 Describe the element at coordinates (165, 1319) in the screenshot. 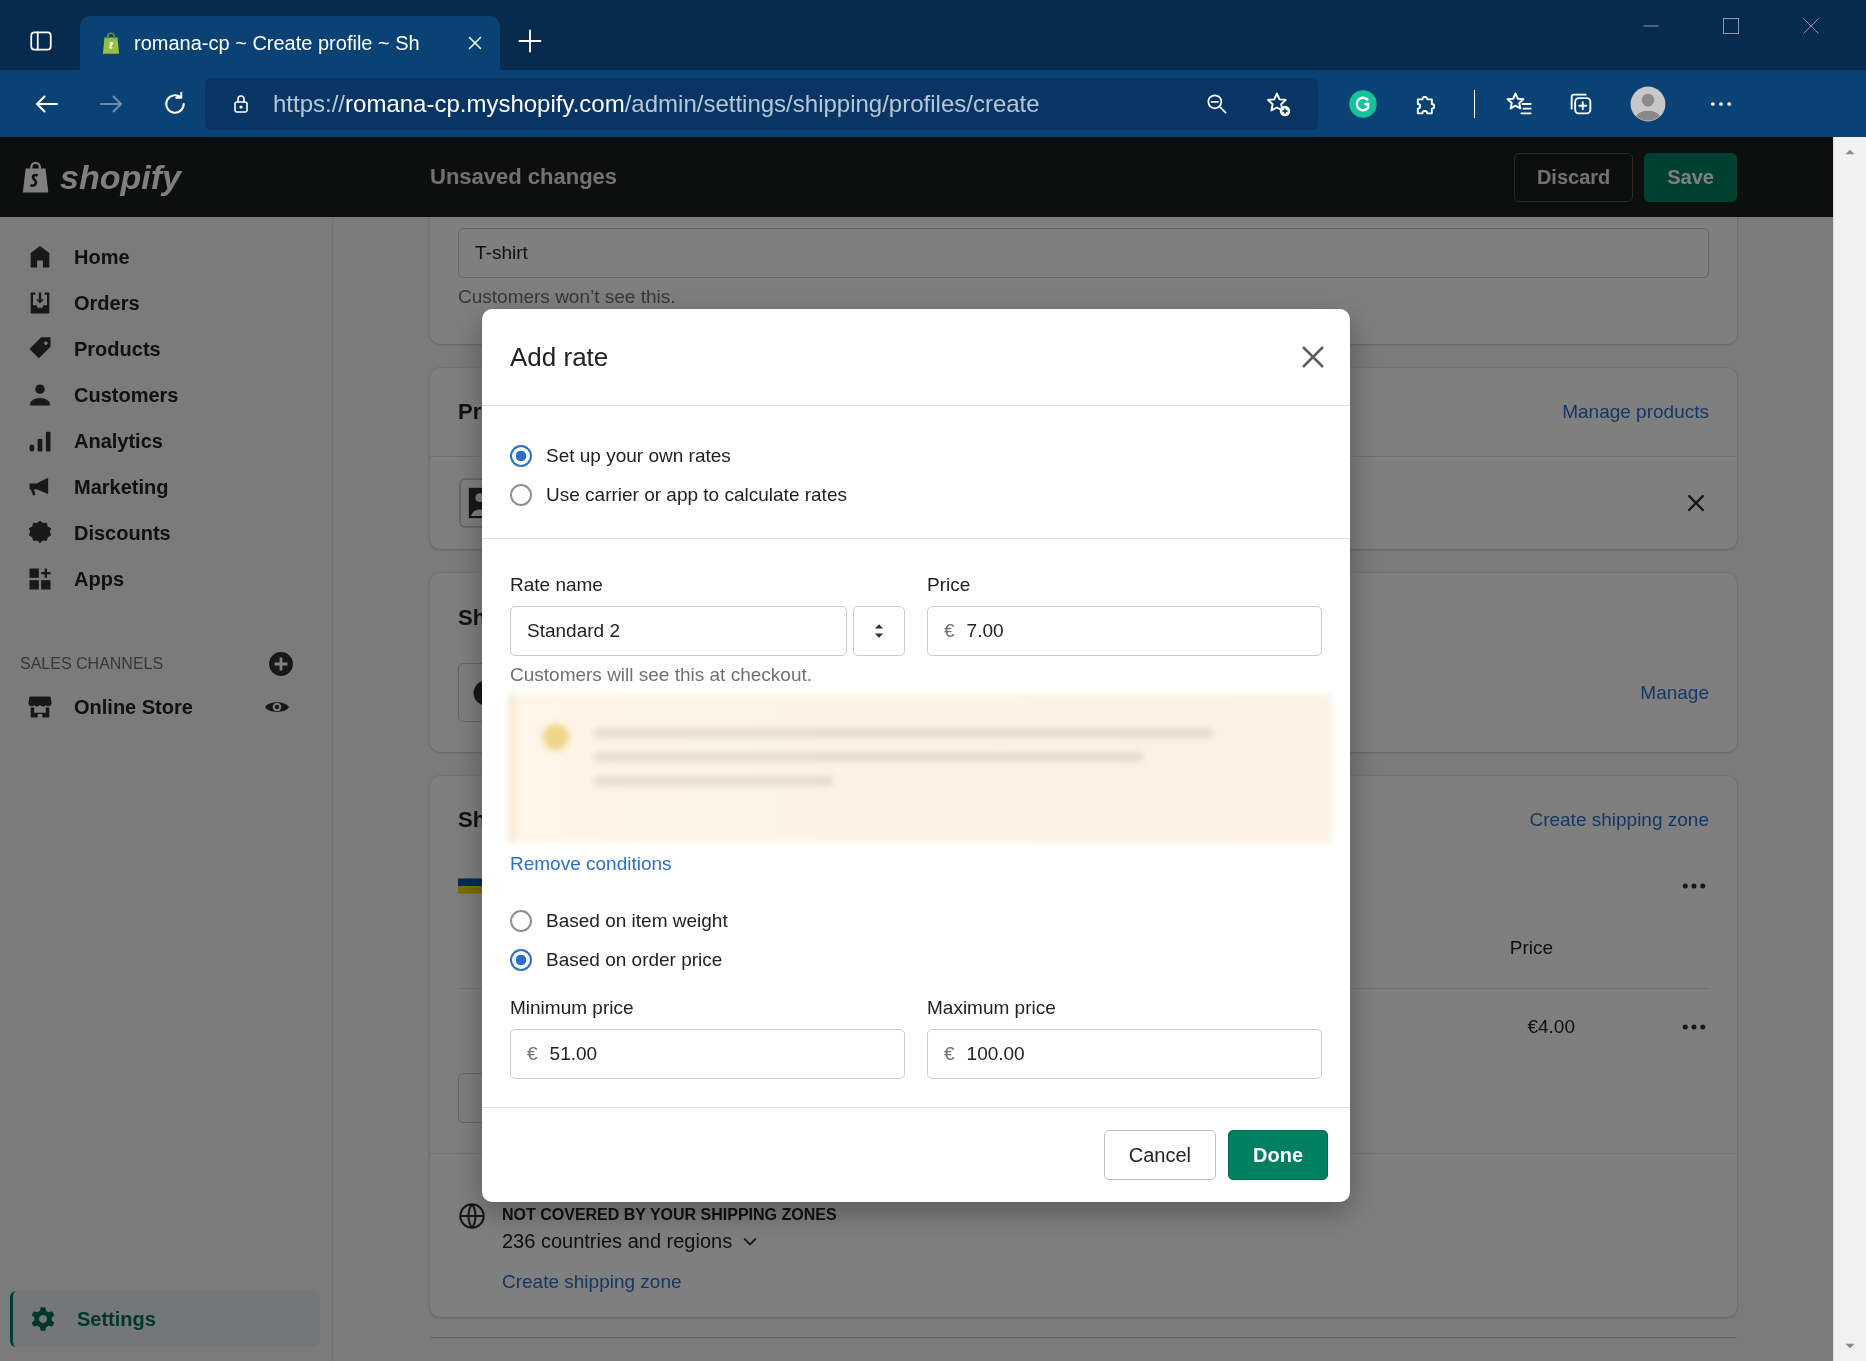

I see `nav-item: Settings` at that location.